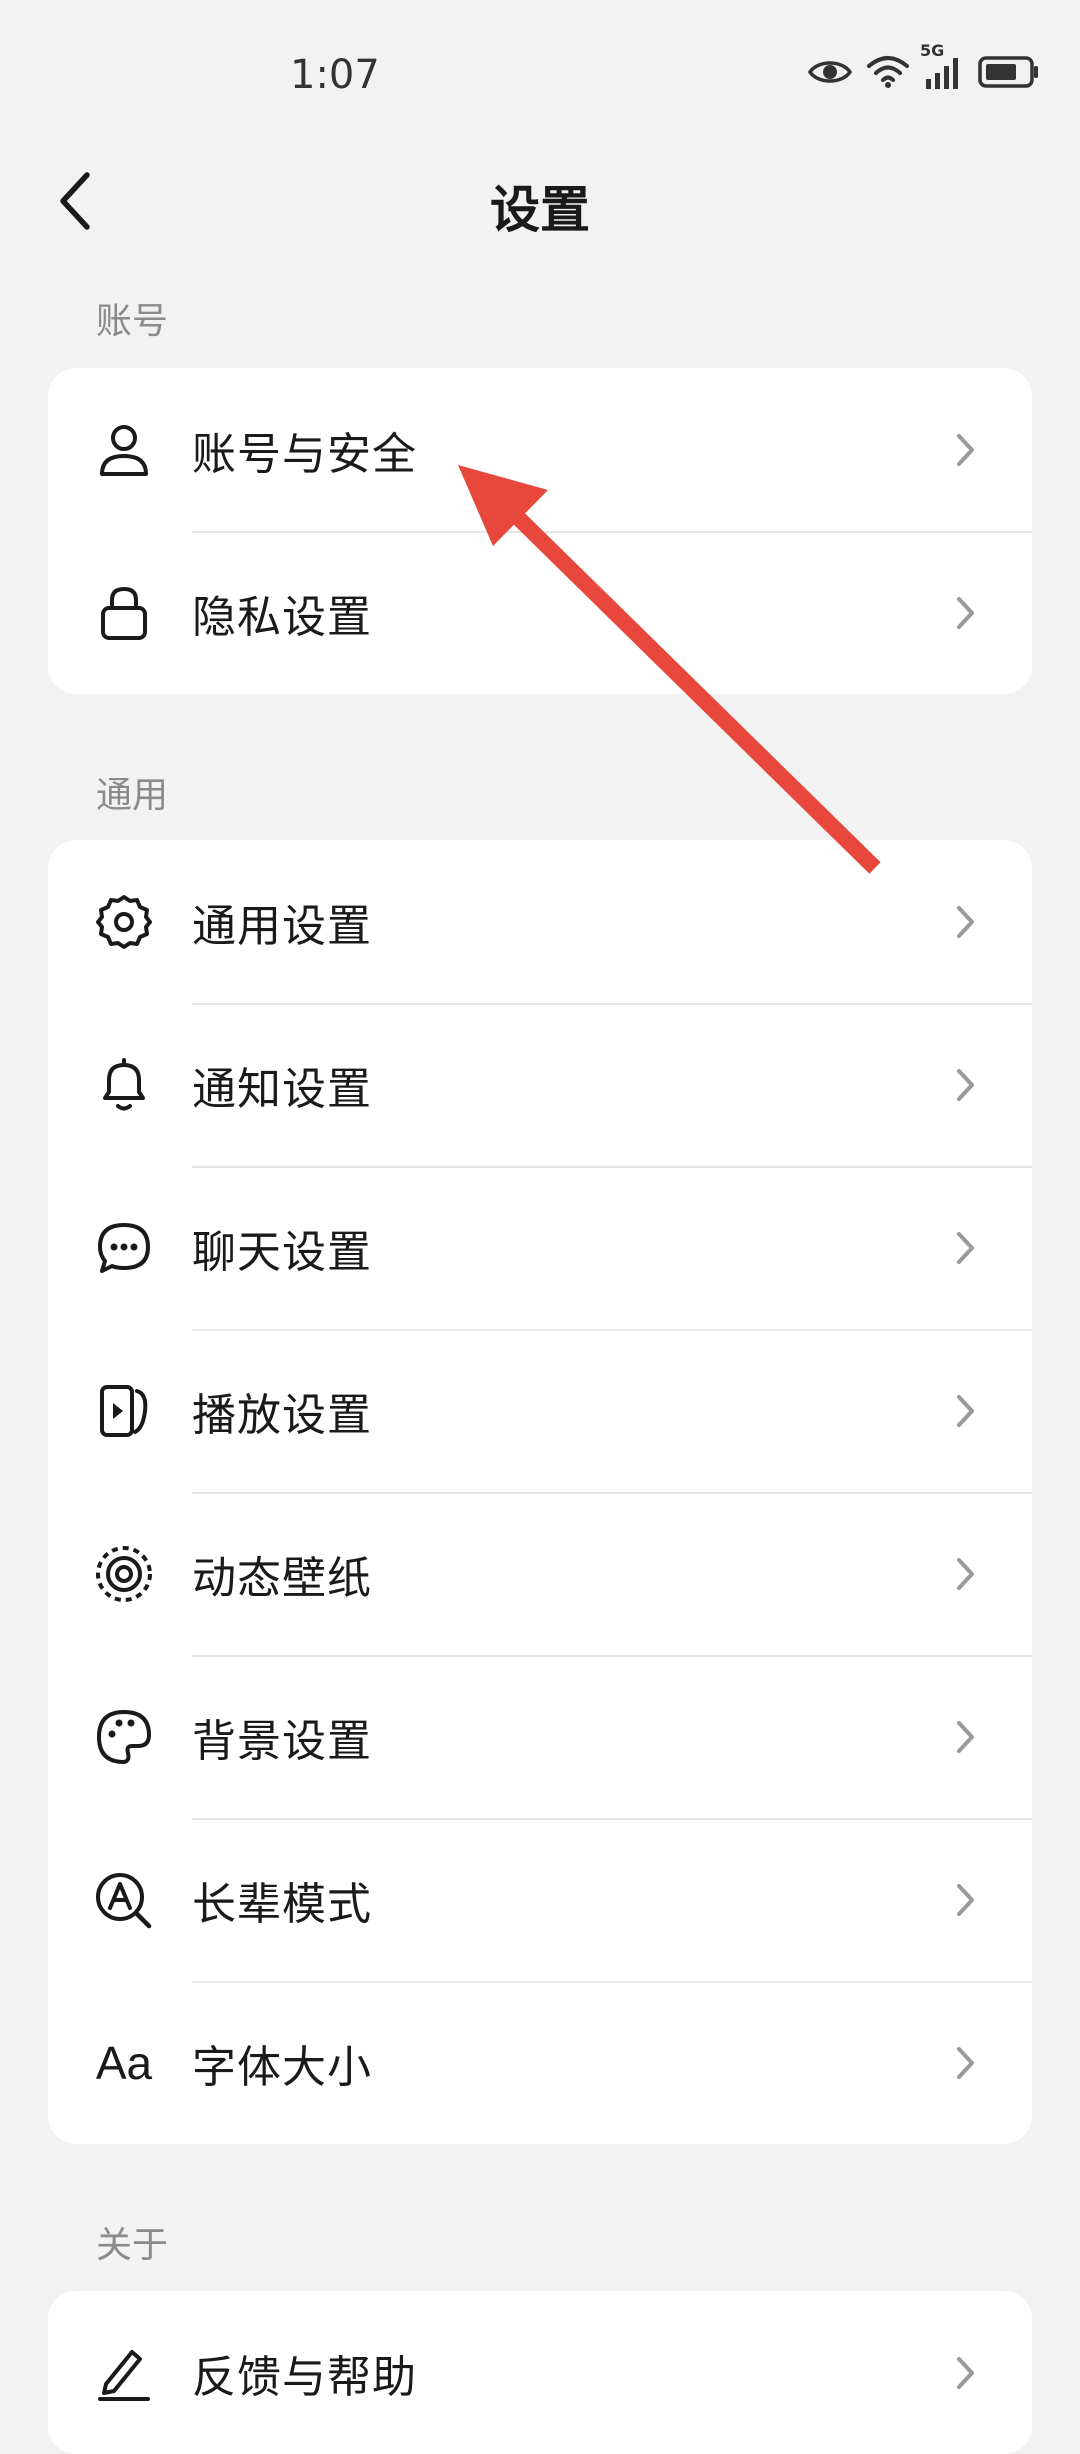 The height and width of the screenshot is (2454, 1080). Describe the element at coordinates (540, 1084) in the screenshot. I see `settings-item-notification: 通知设置` at that location.